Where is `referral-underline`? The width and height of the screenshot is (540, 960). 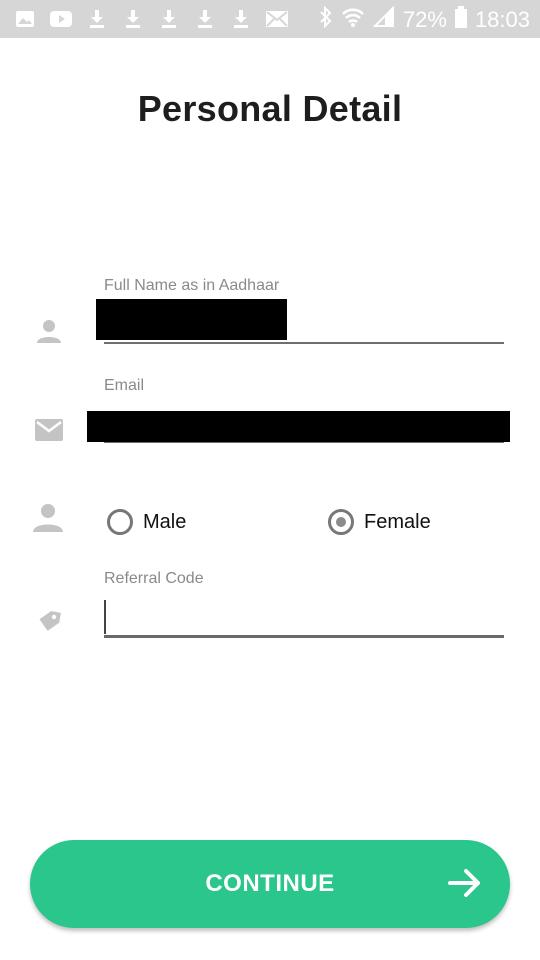 referral-underline is located at coordinates (304, 636).